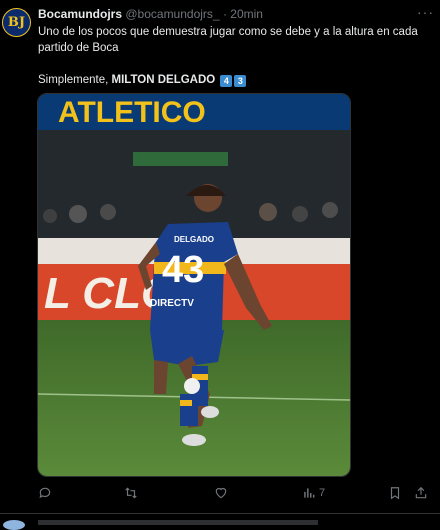 Image resolution: width=440 pixels, height=530 pixels. I want to click on reply-button, so click(45, 493).